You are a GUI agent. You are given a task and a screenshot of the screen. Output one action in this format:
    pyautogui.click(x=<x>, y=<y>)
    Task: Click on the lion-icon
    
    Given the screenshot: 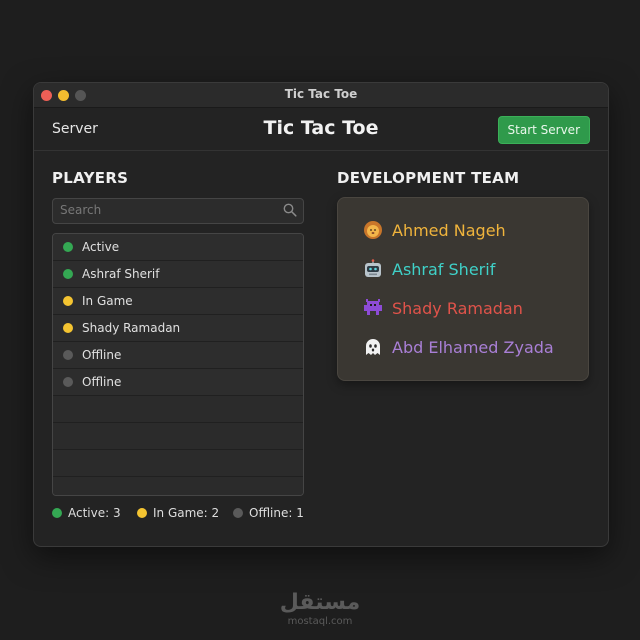 What is the action you would take?
    pyautogui.click(x=373, y=230)
    